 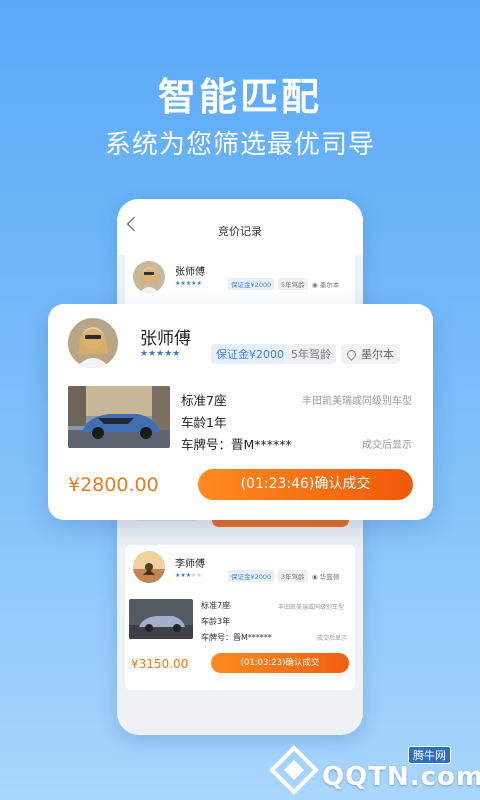 I want to click on confirm-deal-button: (01:03:23)确认成交, so click(x=280, y=663).